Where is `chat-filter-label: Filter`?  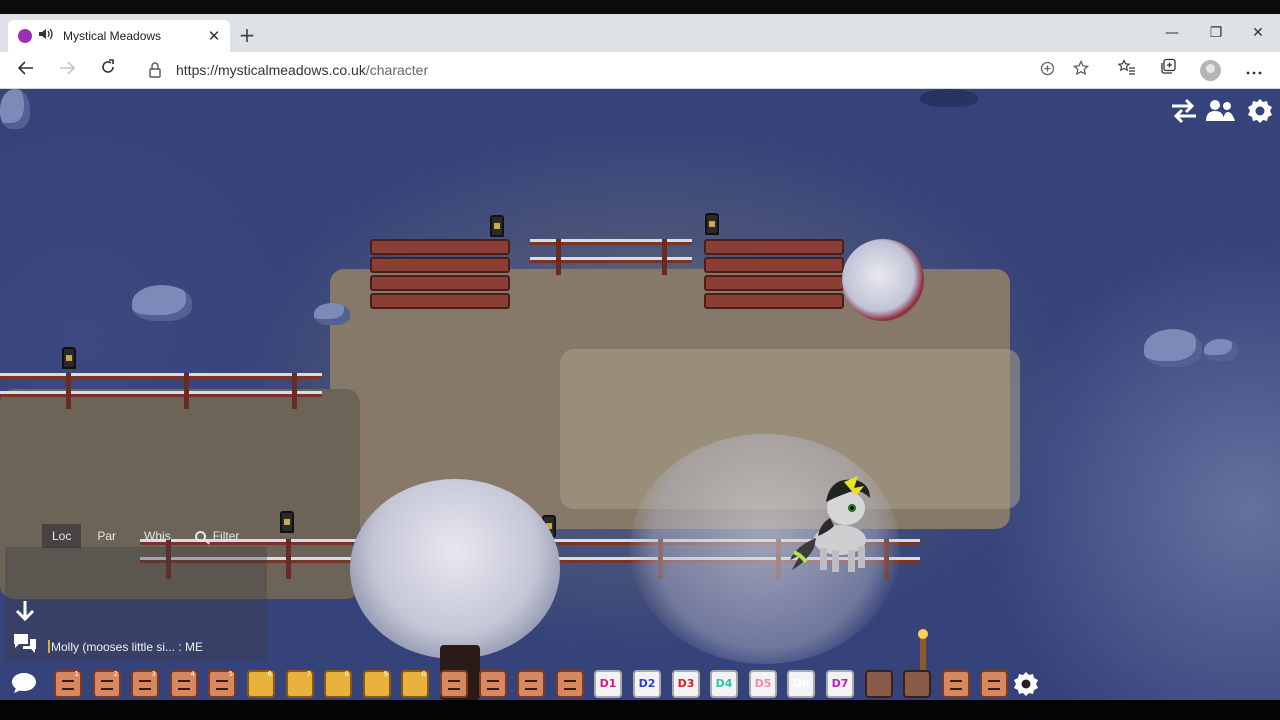
chat-filter-label: Filter is located at coordinates (226, 536).